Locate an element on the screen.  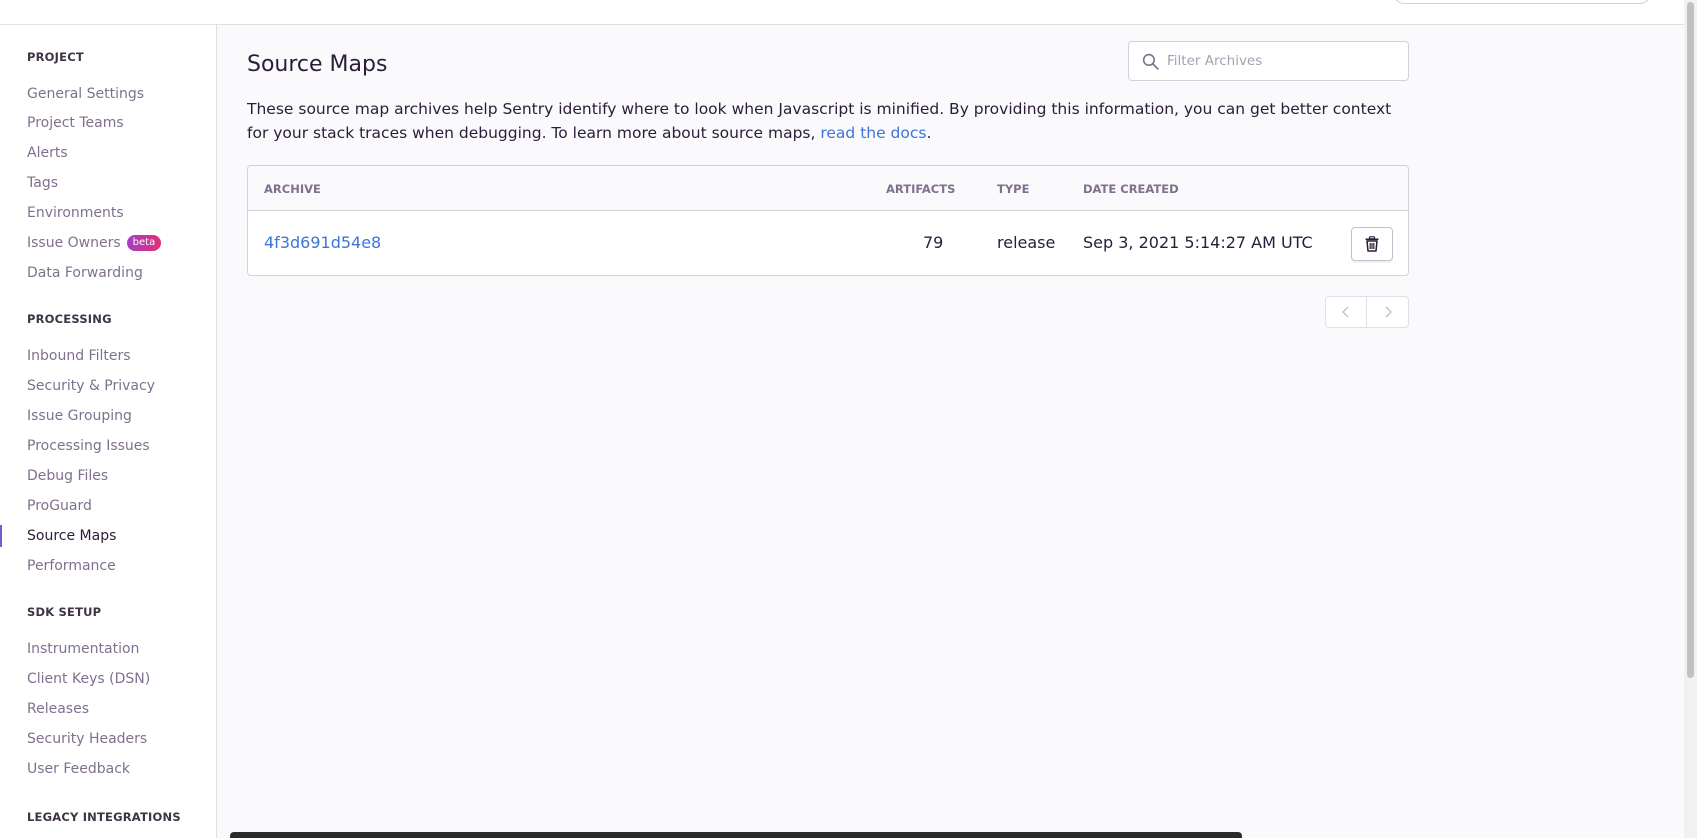
column-header-archive: ARCHIVE is located at coordinates (292, 189).